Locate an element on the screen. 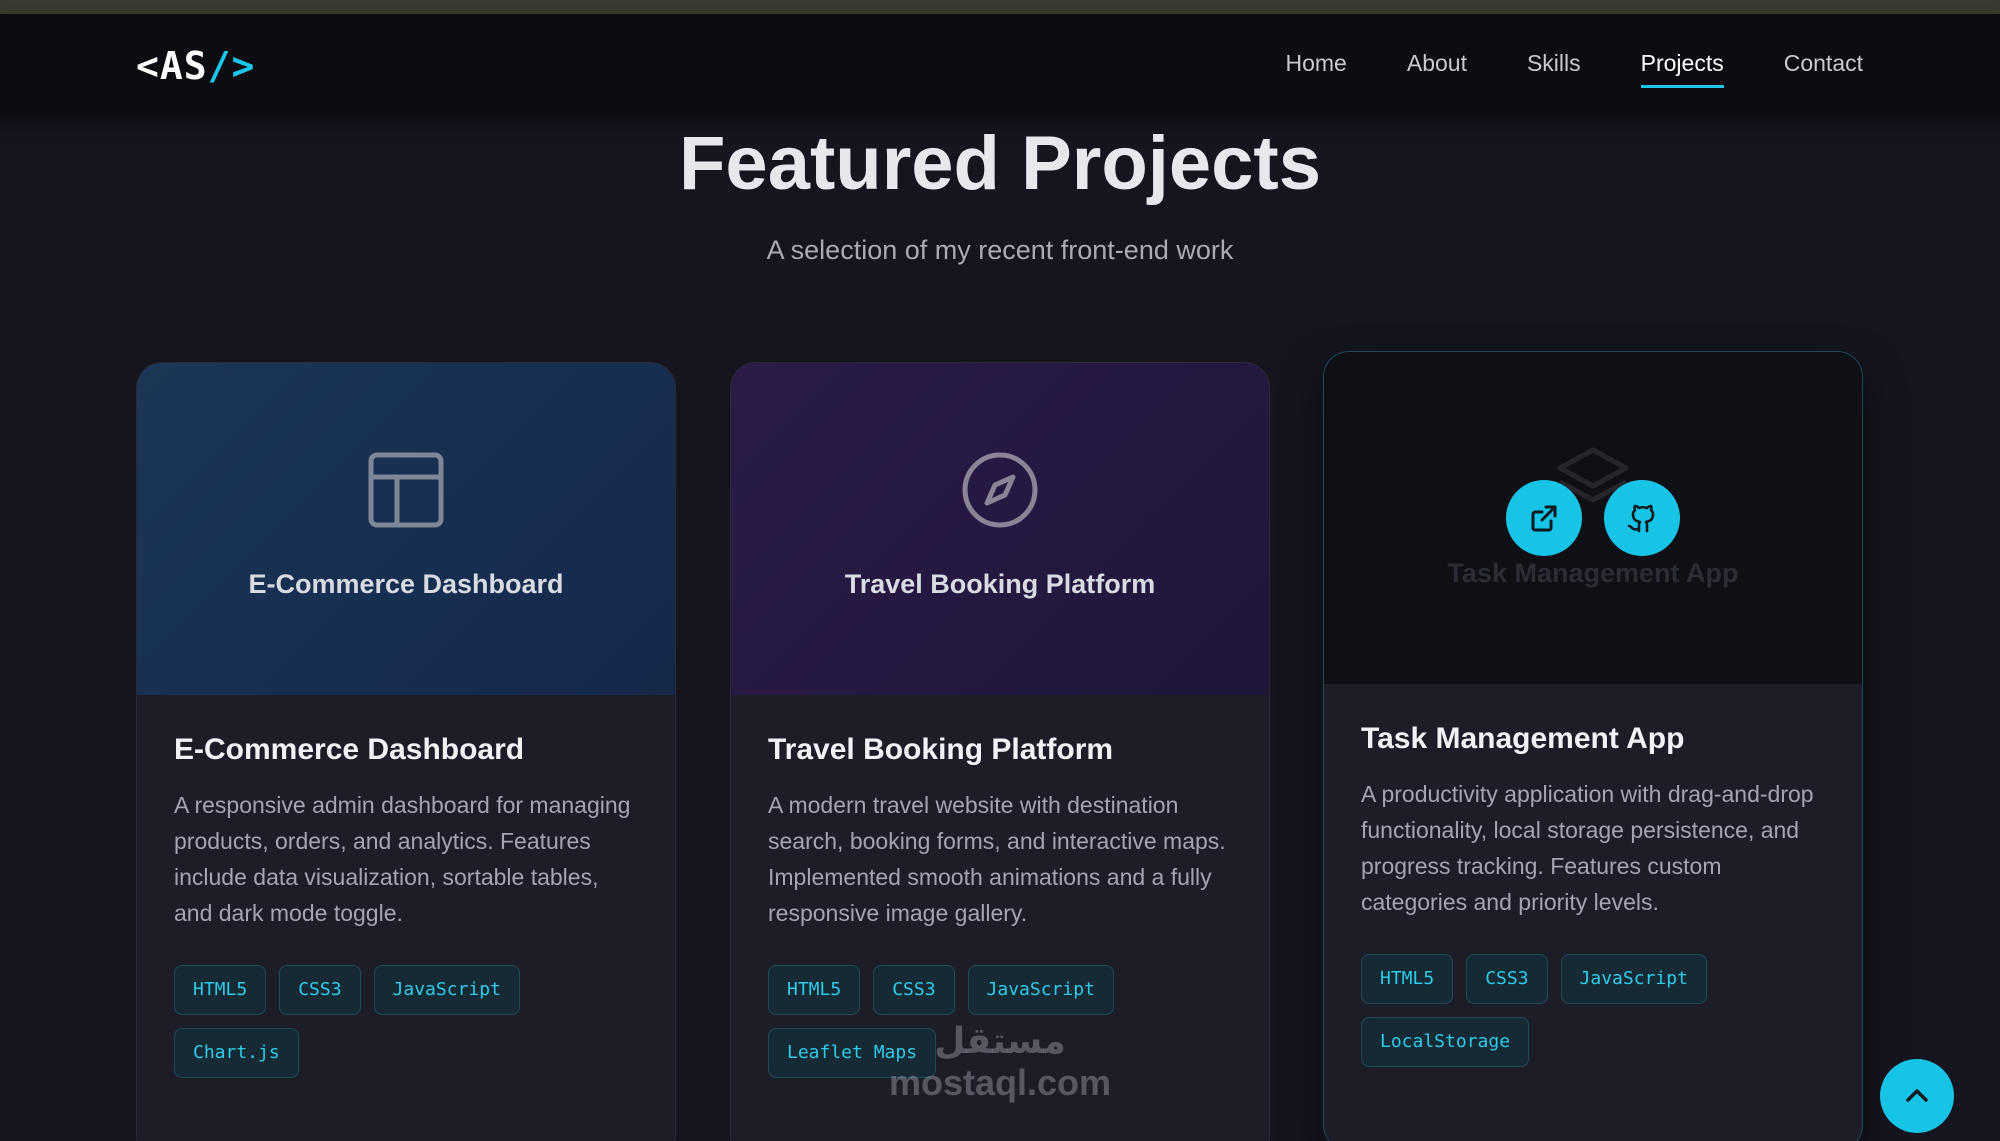 The image size is (2000, 1141). navbar: <AS/> Home About Skills Projects Contact is located at coordinates (1000, 66).